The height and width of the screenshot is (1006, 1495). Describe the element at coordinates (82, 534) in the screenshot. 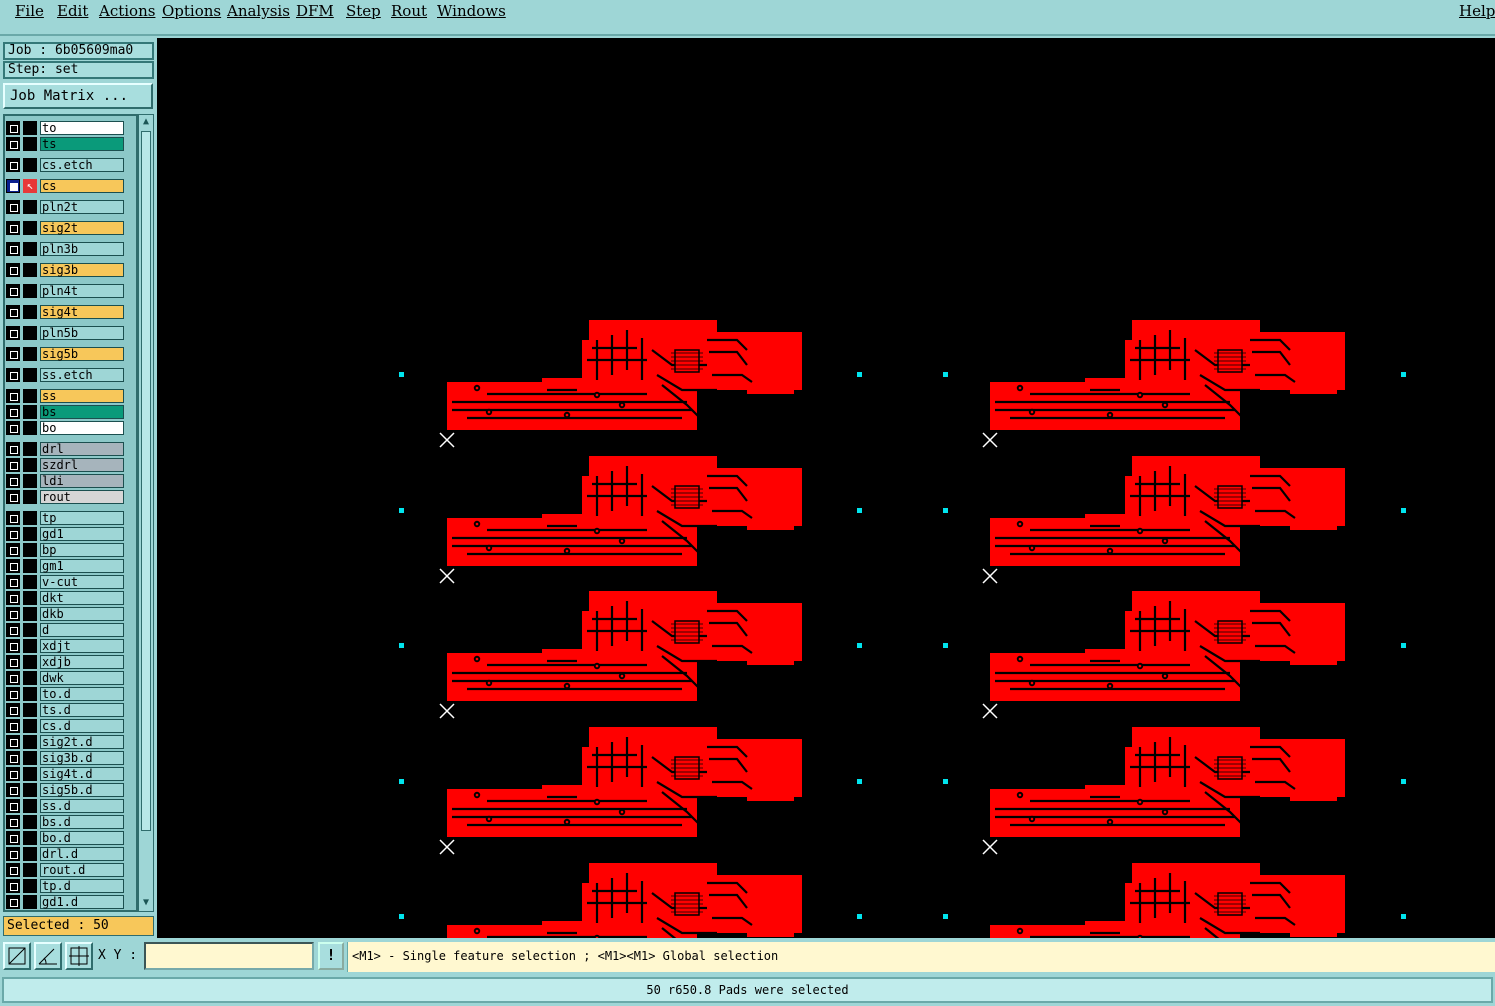

I see `layer-name: gd1` at that location.